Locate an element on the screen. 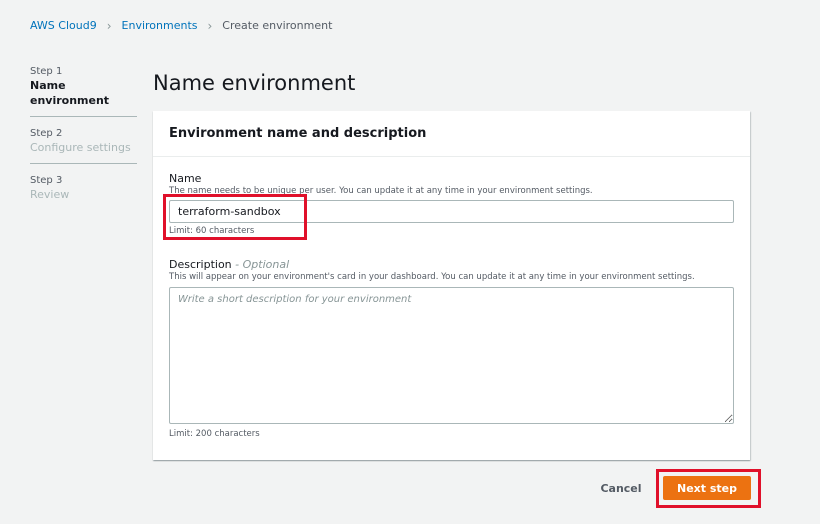 The image size is (820, 524). description-label: Description - Optional is located at coordinates (451, 264).